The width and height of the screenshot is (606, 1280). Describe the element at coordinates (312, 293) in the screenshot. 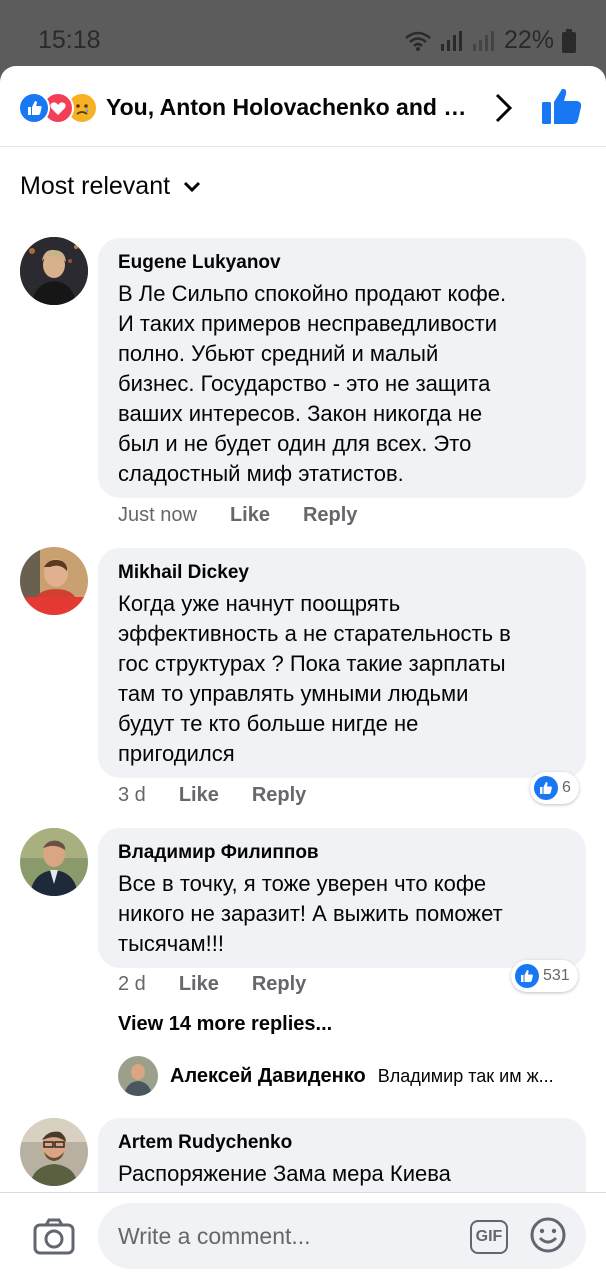

I see `comment-line: В Ле Сильпо спокойно продают кофе.` at that location.